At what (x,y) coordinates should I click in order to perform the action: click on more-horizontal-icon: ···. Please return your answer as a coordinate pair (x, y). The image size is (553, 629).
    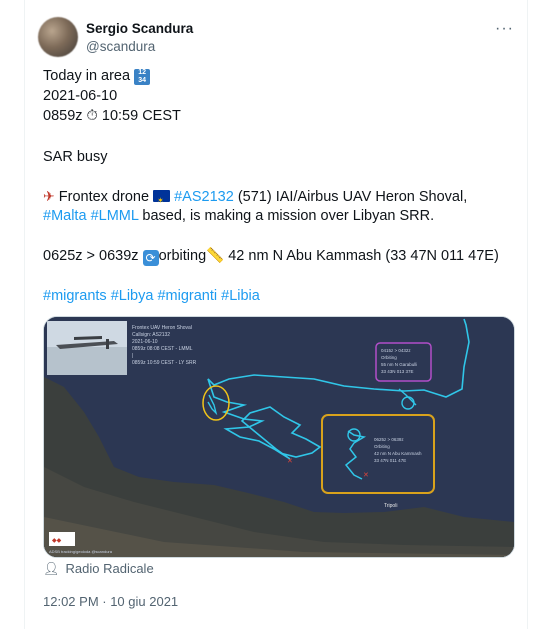
    Looking at the image, I should click on (504, 29).